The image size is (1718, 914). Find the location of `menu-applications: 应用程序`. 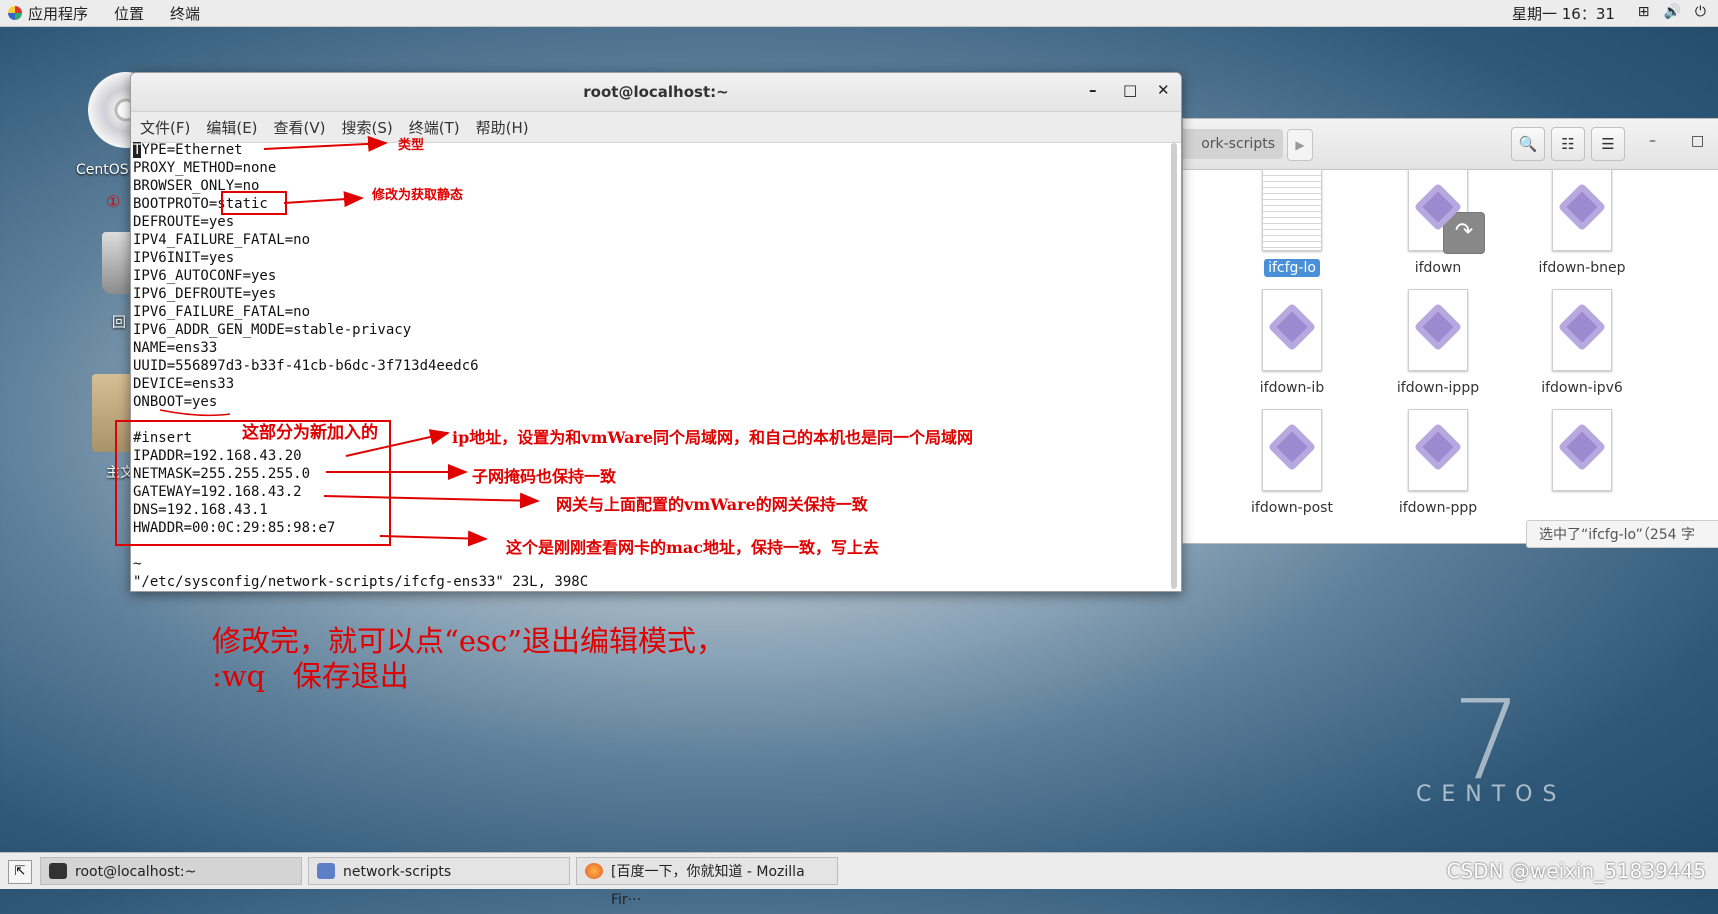

menu-applications: 应用程序 is located at coordinates (58, 13).